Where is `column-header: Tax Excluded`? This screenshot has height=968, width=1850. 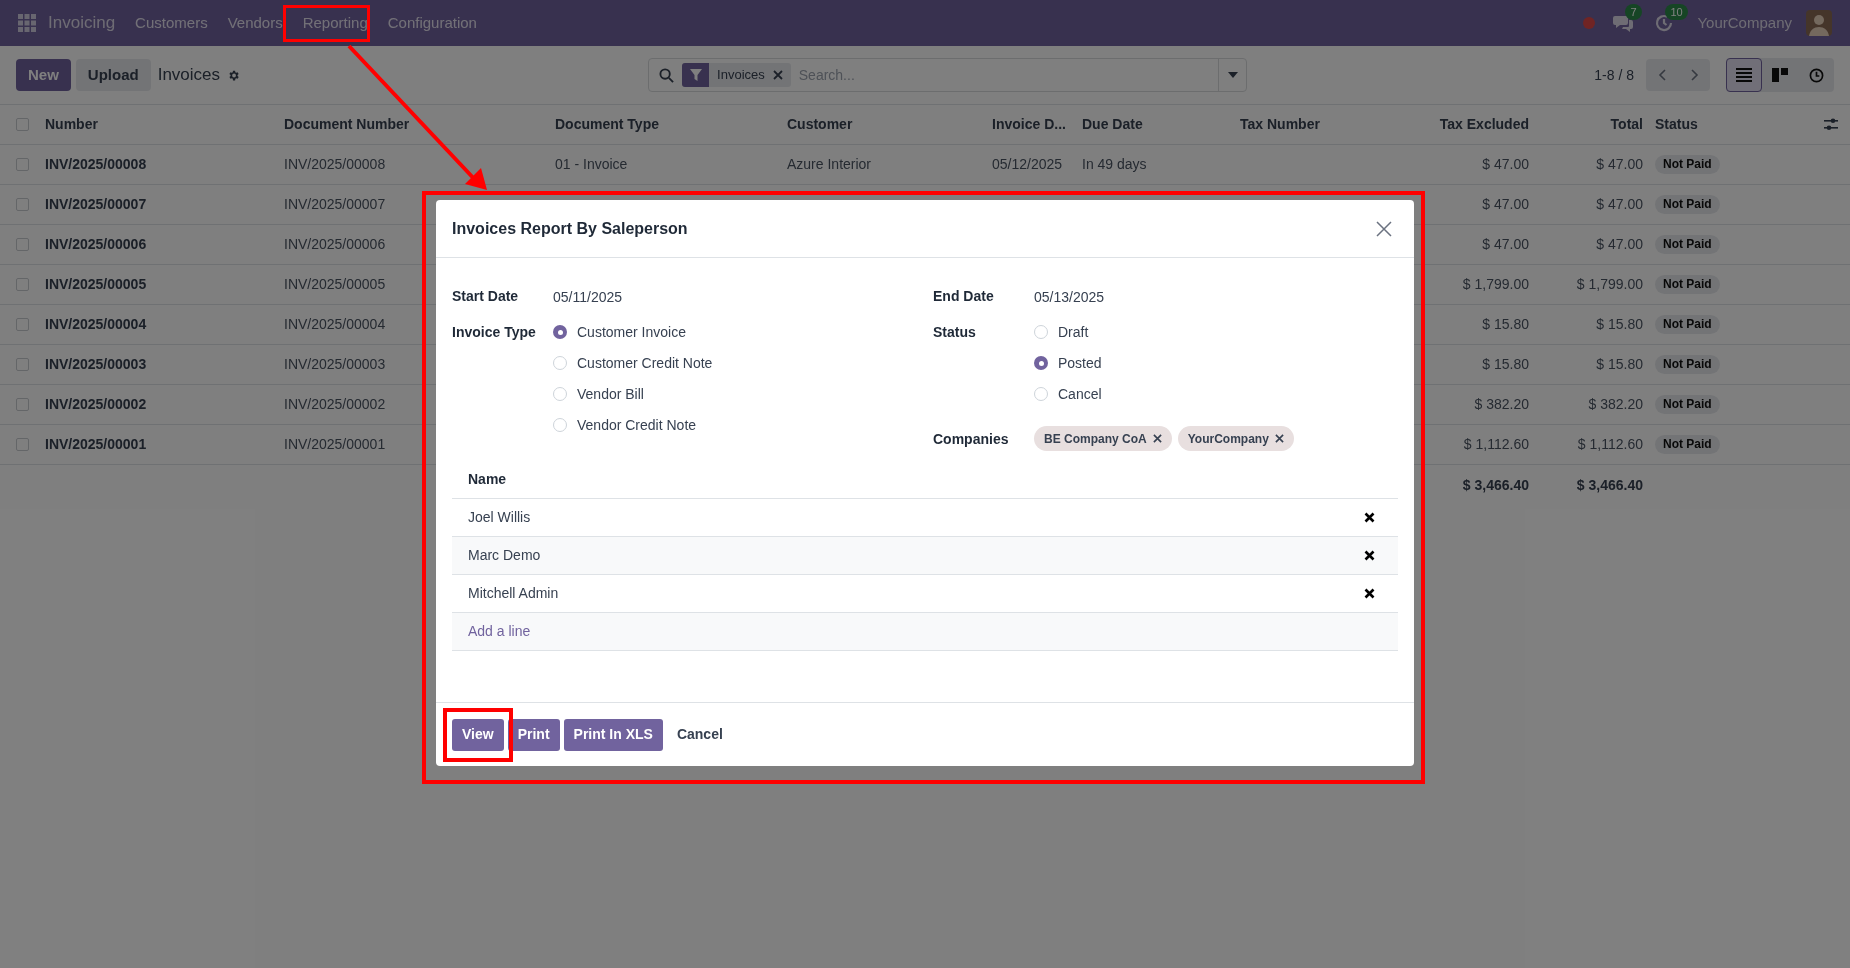
column-header: Tax Excluded is located at coordinates (1484, 124).